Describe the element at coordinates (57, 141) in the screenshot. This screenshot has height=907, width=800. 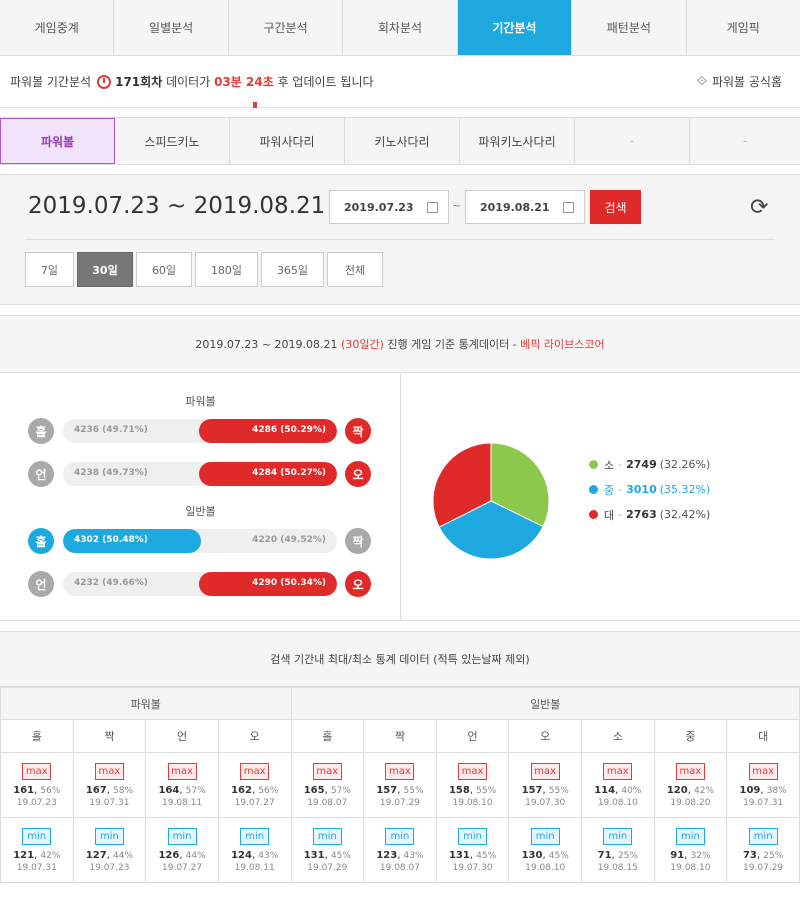
I see `tab-powerball: 파워볼` at that location.